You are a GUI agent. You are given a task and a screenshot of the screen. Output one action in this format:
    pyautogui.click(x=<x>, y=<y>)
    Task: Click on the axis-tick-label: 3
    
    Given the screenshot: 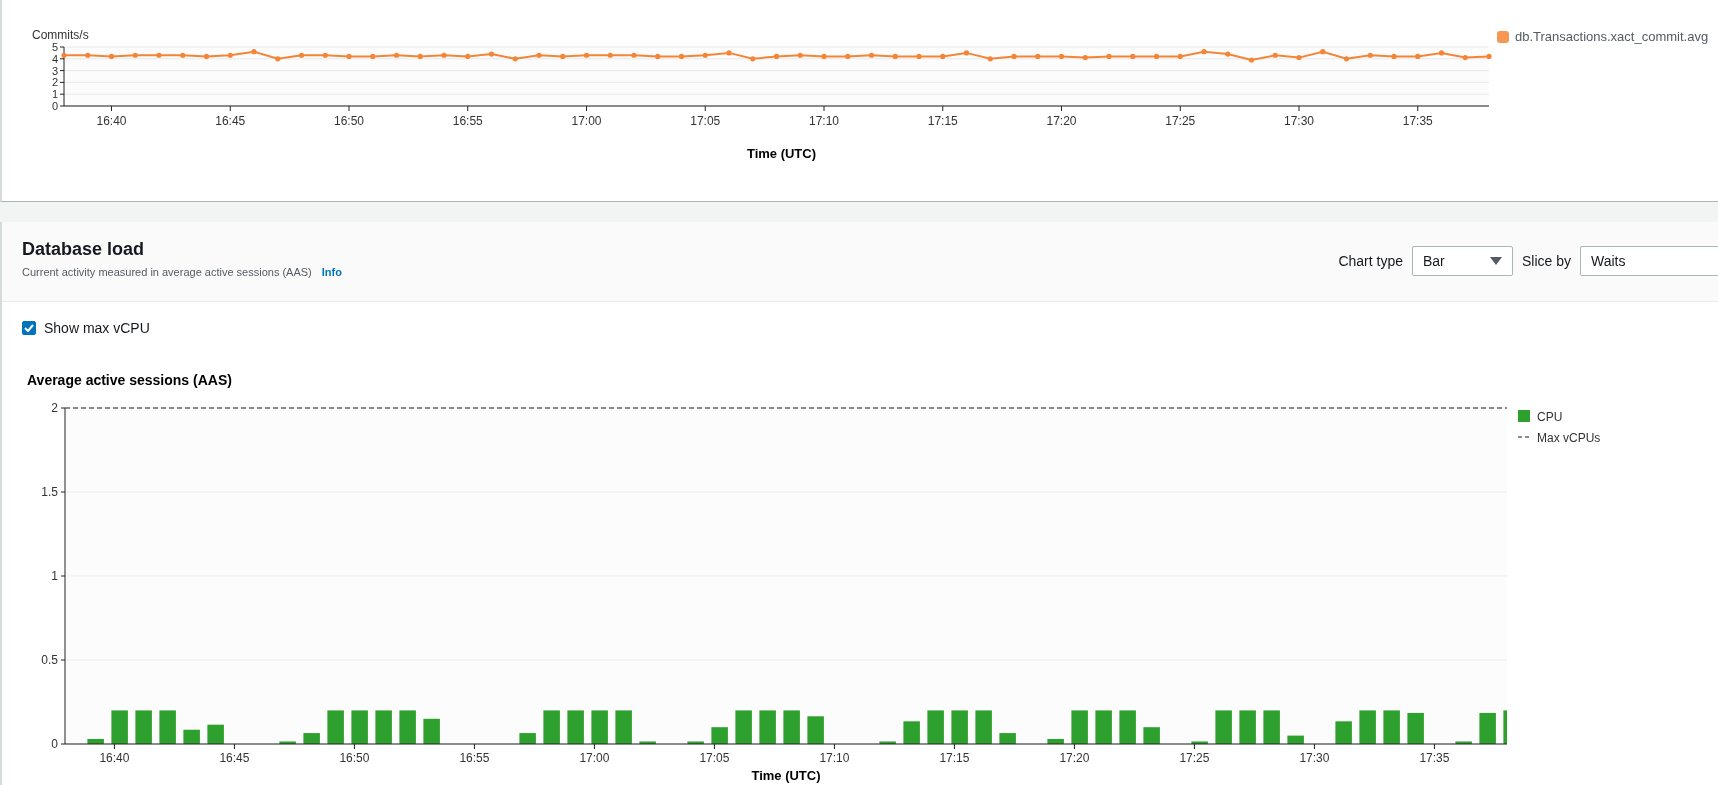 What is the action you would take?
    pyautogui.click(x=54, y=70)
    